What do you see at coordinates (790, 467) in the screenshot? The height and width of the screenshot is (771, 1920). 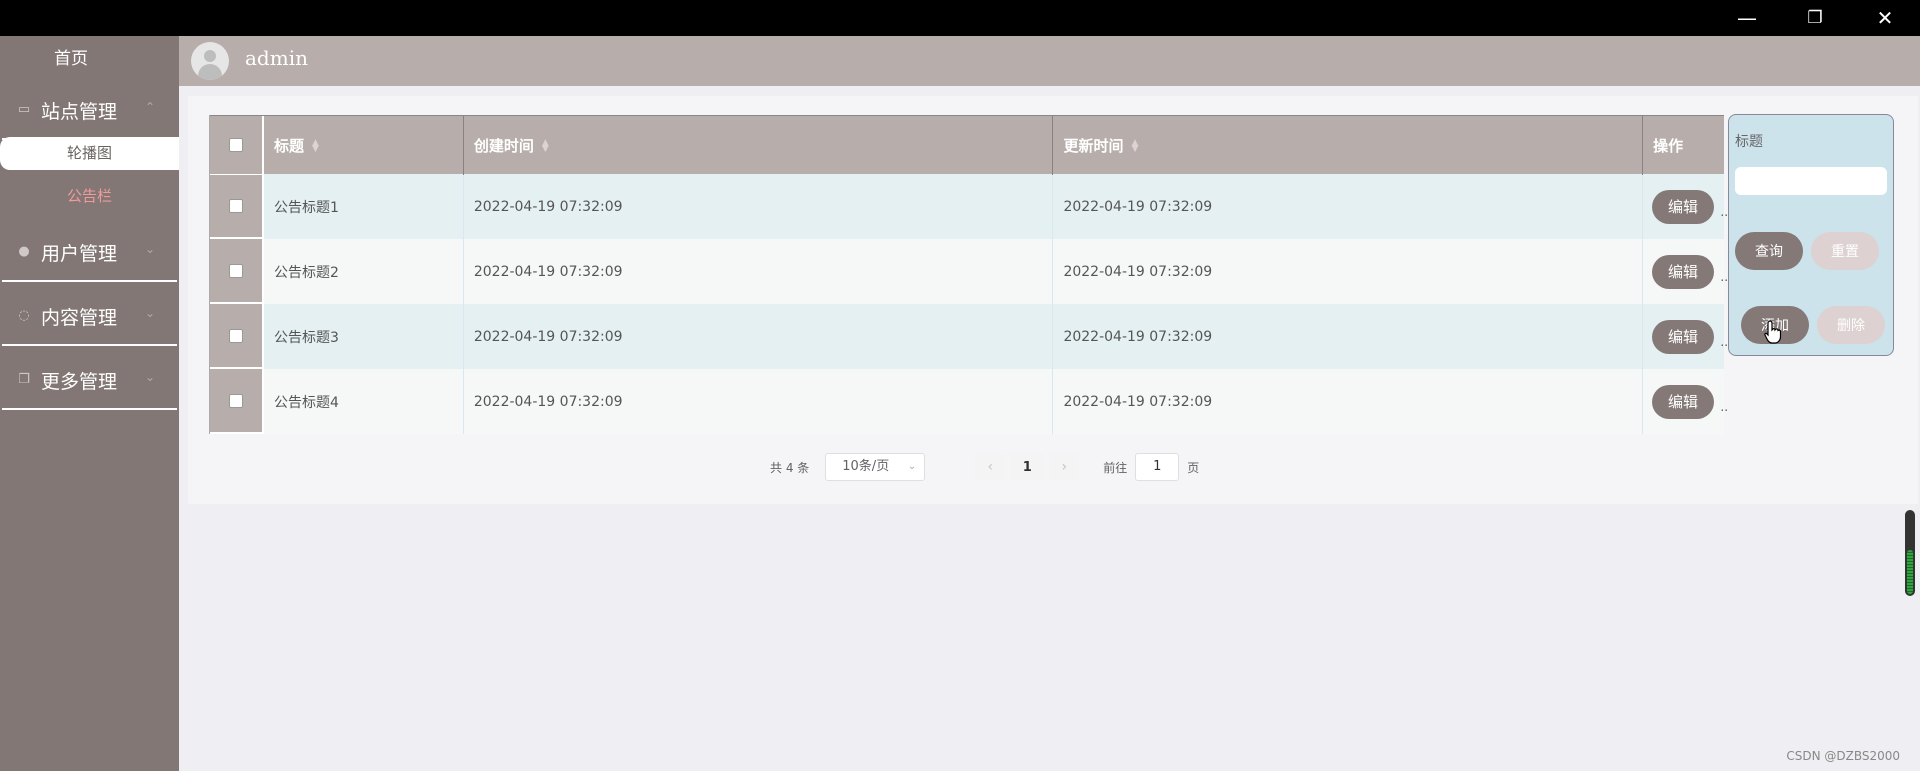 I see `pagination-total: 共 4 条` at bounding box center [790, 467].